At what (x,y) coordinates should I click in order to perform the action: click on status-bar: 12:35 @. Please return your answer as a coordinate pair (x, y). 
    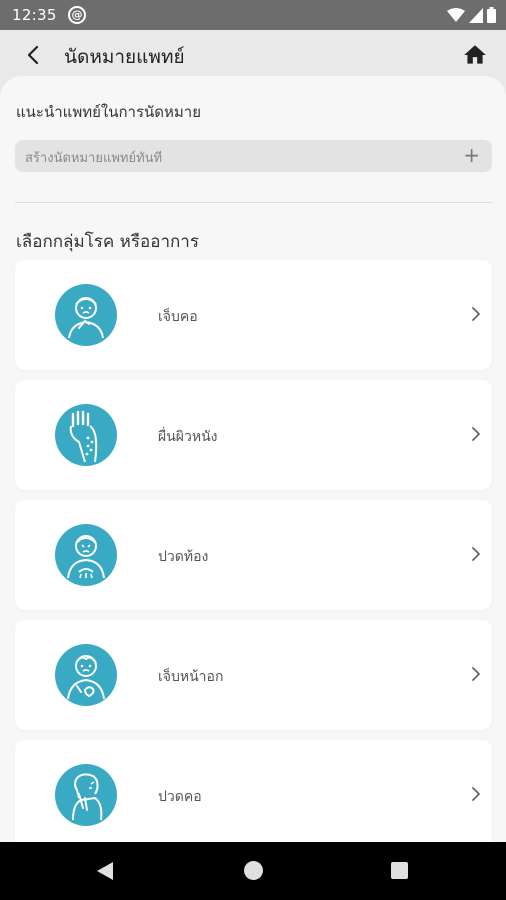
    Looking at the image, I should click on (253, 15).